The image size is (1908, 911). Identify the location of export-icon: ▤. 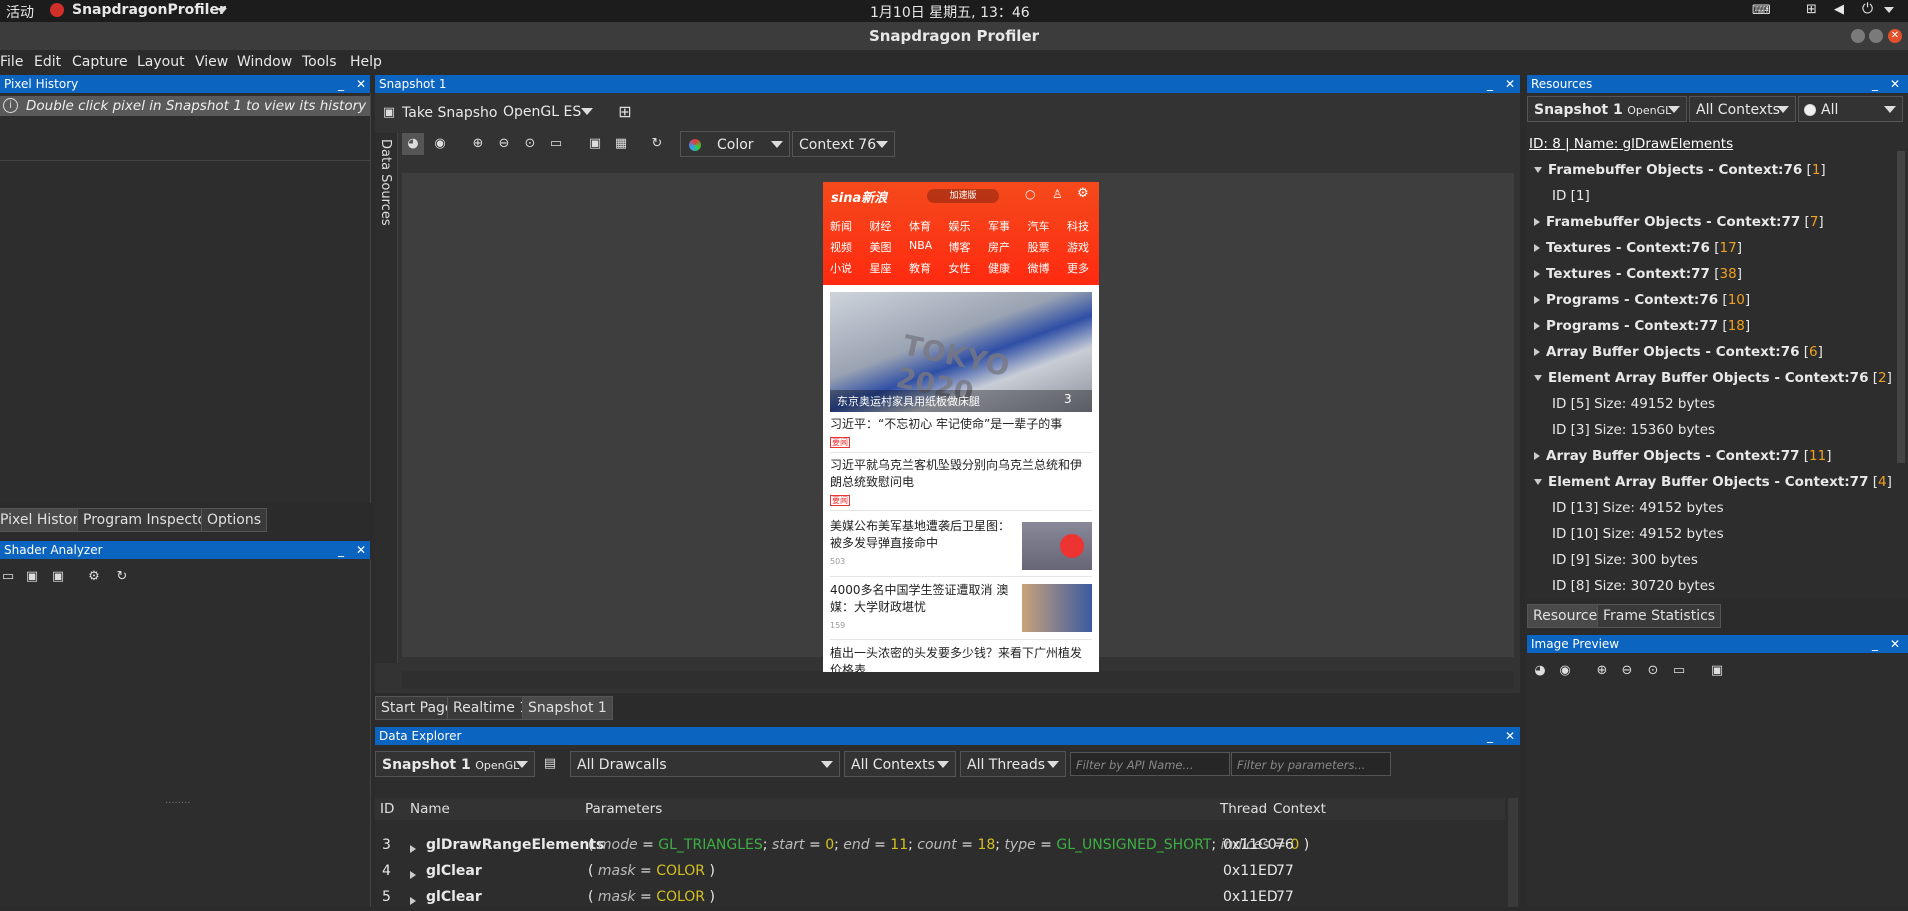
(550, 764).